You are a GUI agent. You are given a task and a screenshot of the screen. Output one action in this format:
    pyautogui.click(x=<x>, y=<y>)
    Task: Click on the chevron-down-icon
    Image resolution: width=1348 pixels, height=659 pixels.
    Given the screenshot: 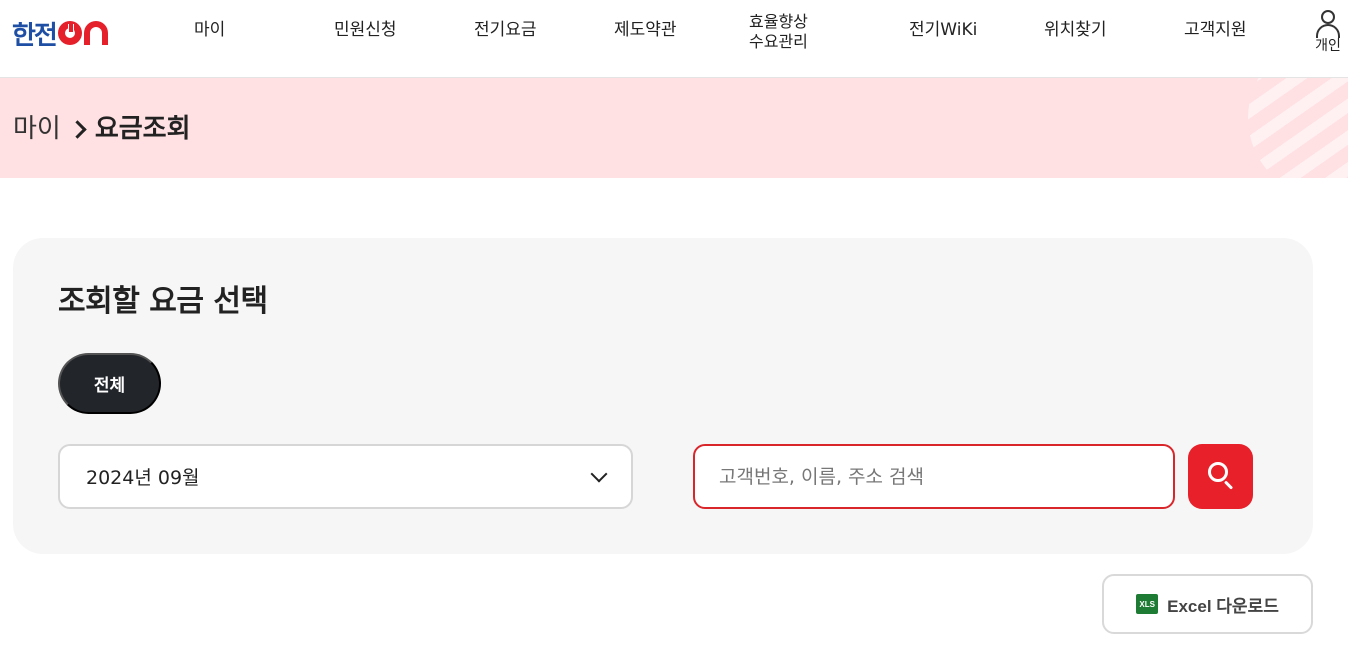 What is the action you would take?
    pyautogui.click(x=599, y=474)
    